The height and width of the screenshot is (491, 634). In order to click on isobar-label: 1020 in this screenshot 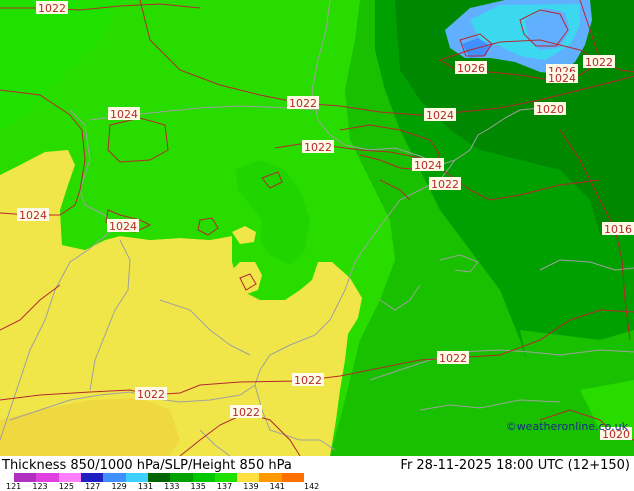, I will do `click(550, 109)`.